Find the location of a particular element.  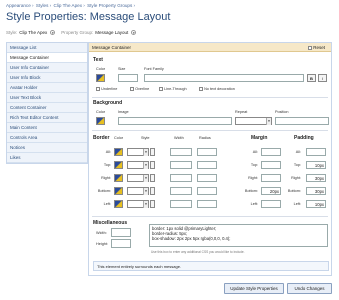

panel-title: Message Container is located at coordinates (112, 47).